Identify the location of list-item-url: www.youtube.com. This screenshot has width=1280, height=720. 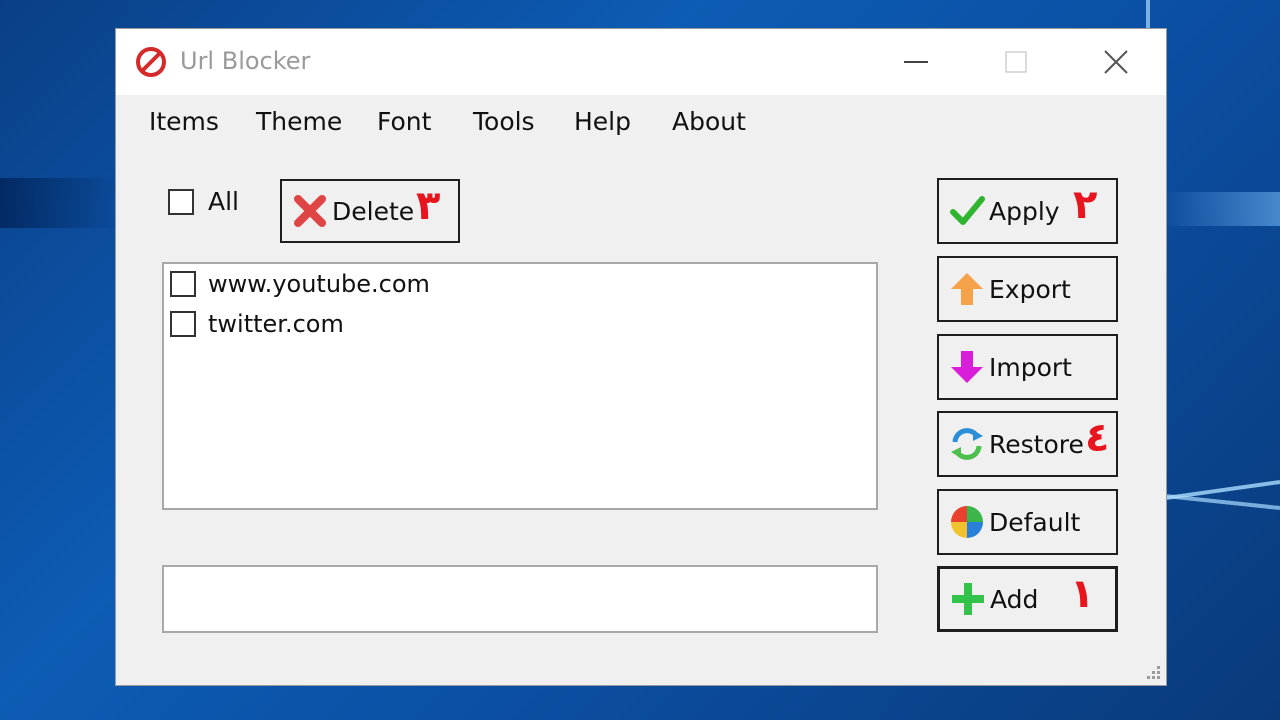
(319, 284).